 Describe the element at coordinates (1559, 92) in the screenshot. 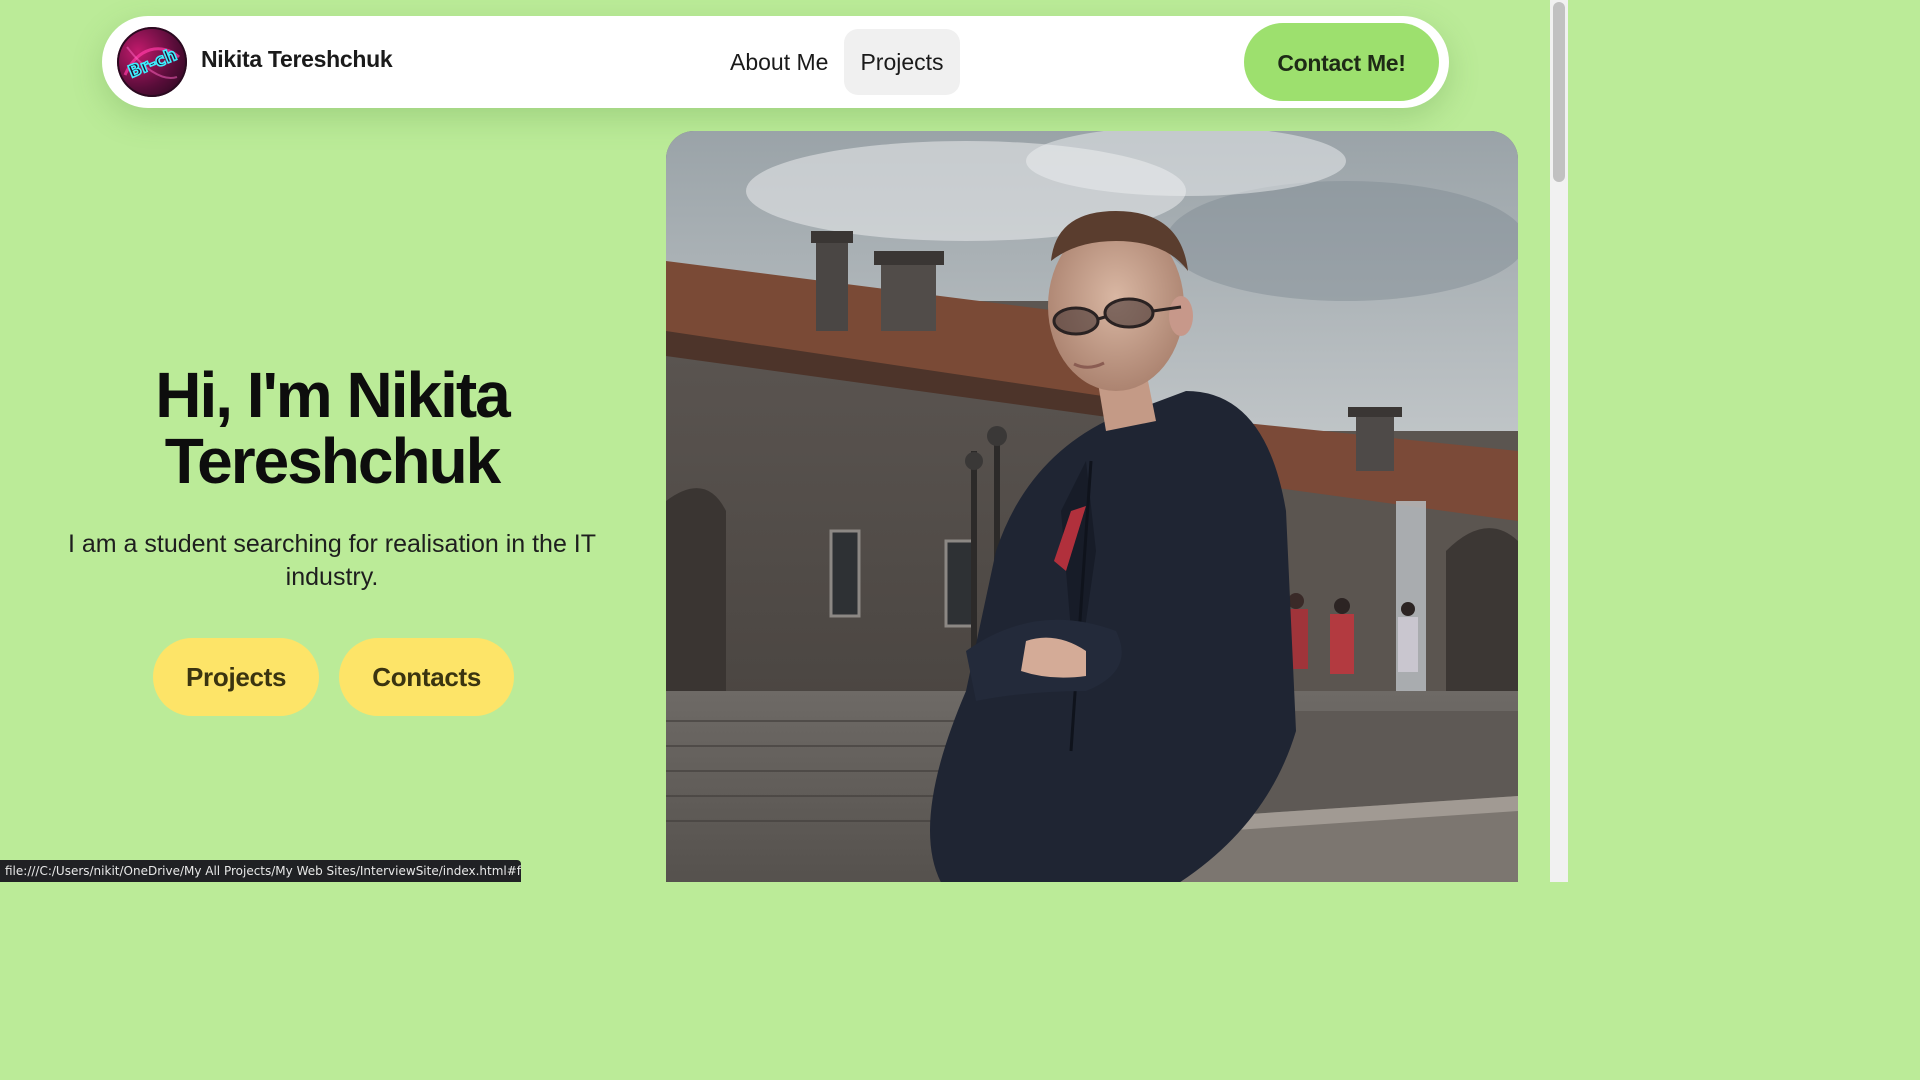

I see `scrollbar-thumb` at that location.